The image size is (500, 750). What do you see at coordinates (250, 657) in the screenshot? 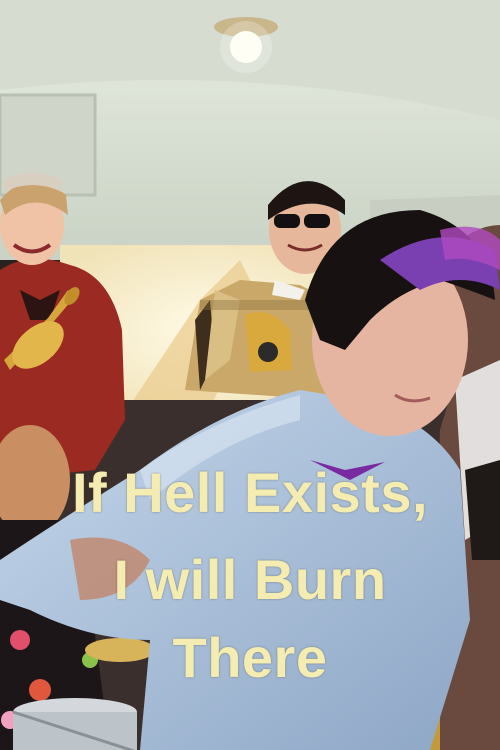
I see `poster-title-line-3: There` at bounding box center [250, 657].